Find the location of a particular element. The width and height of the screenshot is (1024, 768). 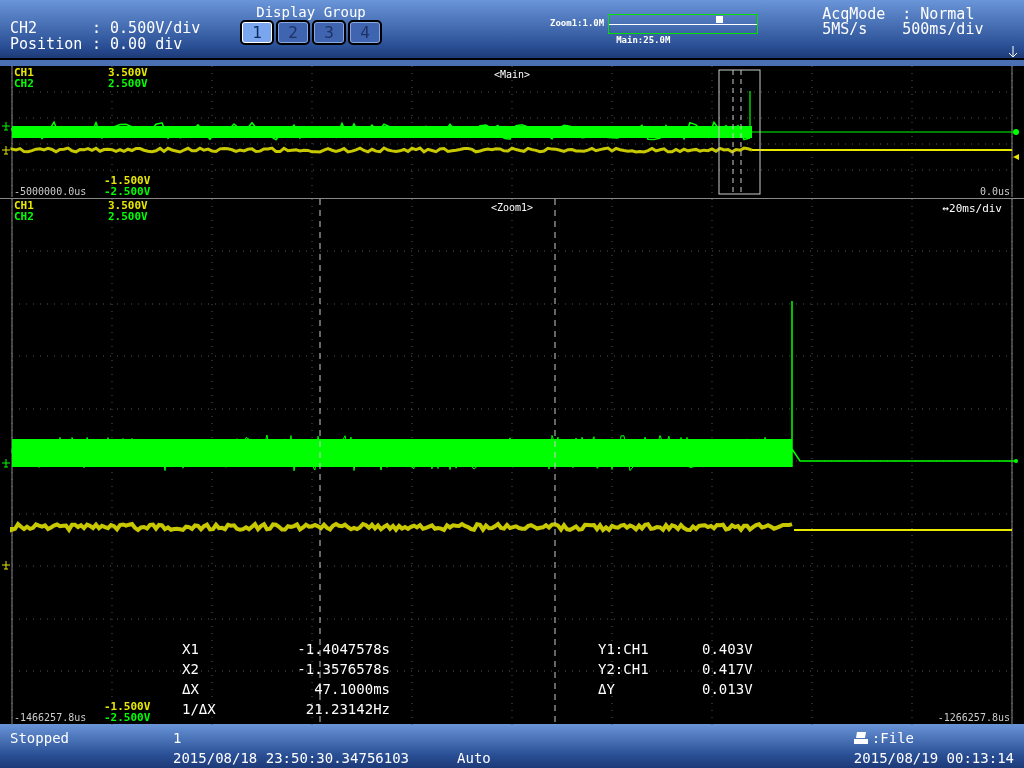

cursor-label: Y2:CH1 is located at coordinates (624, 669).